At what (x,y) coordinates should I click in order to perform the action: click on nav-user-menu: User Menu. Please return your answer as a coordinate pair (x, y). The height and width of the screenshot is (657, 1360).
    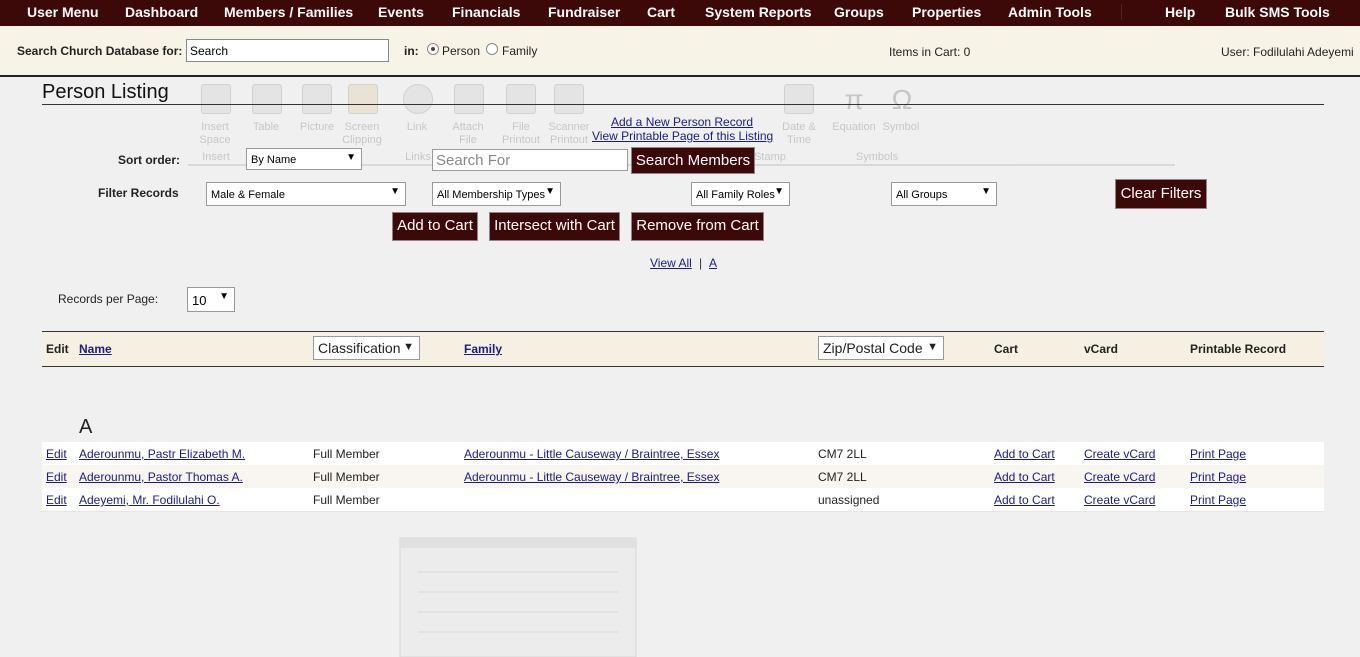
    Looking at the image, I should click on (63, 12).